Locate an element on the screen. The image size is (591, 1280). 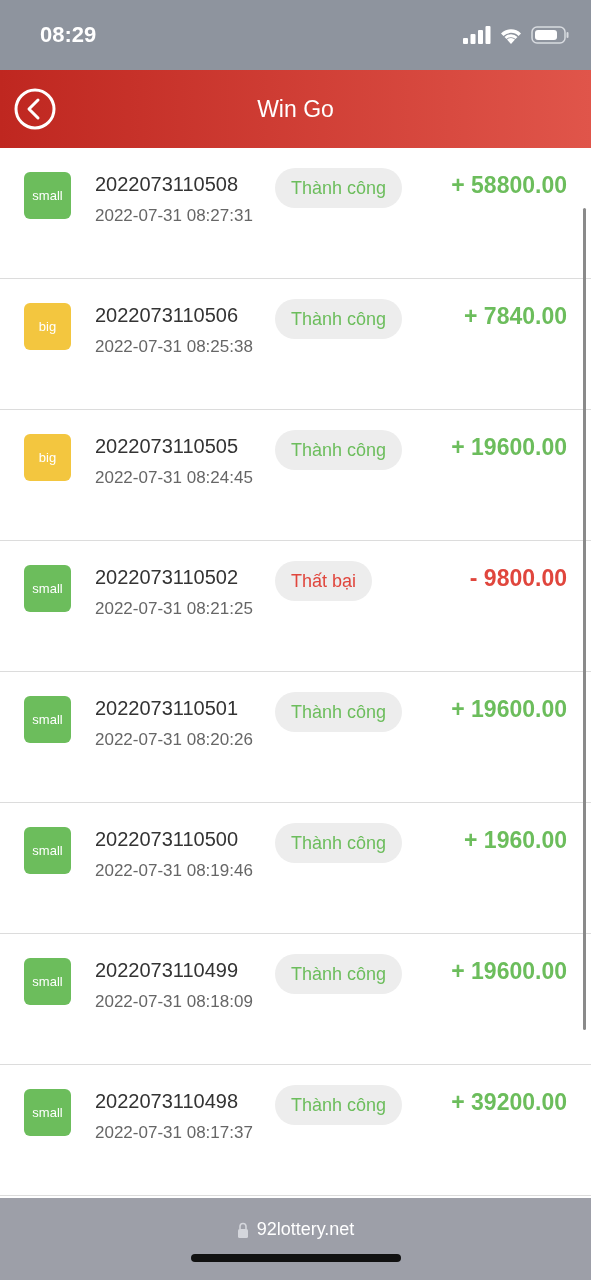
amount: + 1960.00 is located at coordinates (515, 840).